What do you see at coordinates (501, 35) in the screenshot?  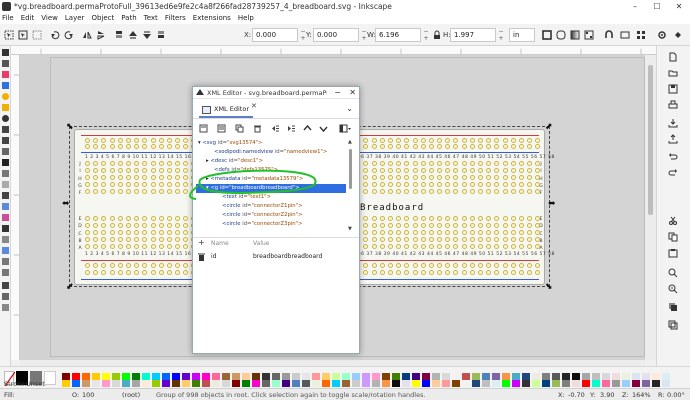 I see `h-stepper: − +` at bounding box center [501, 35].